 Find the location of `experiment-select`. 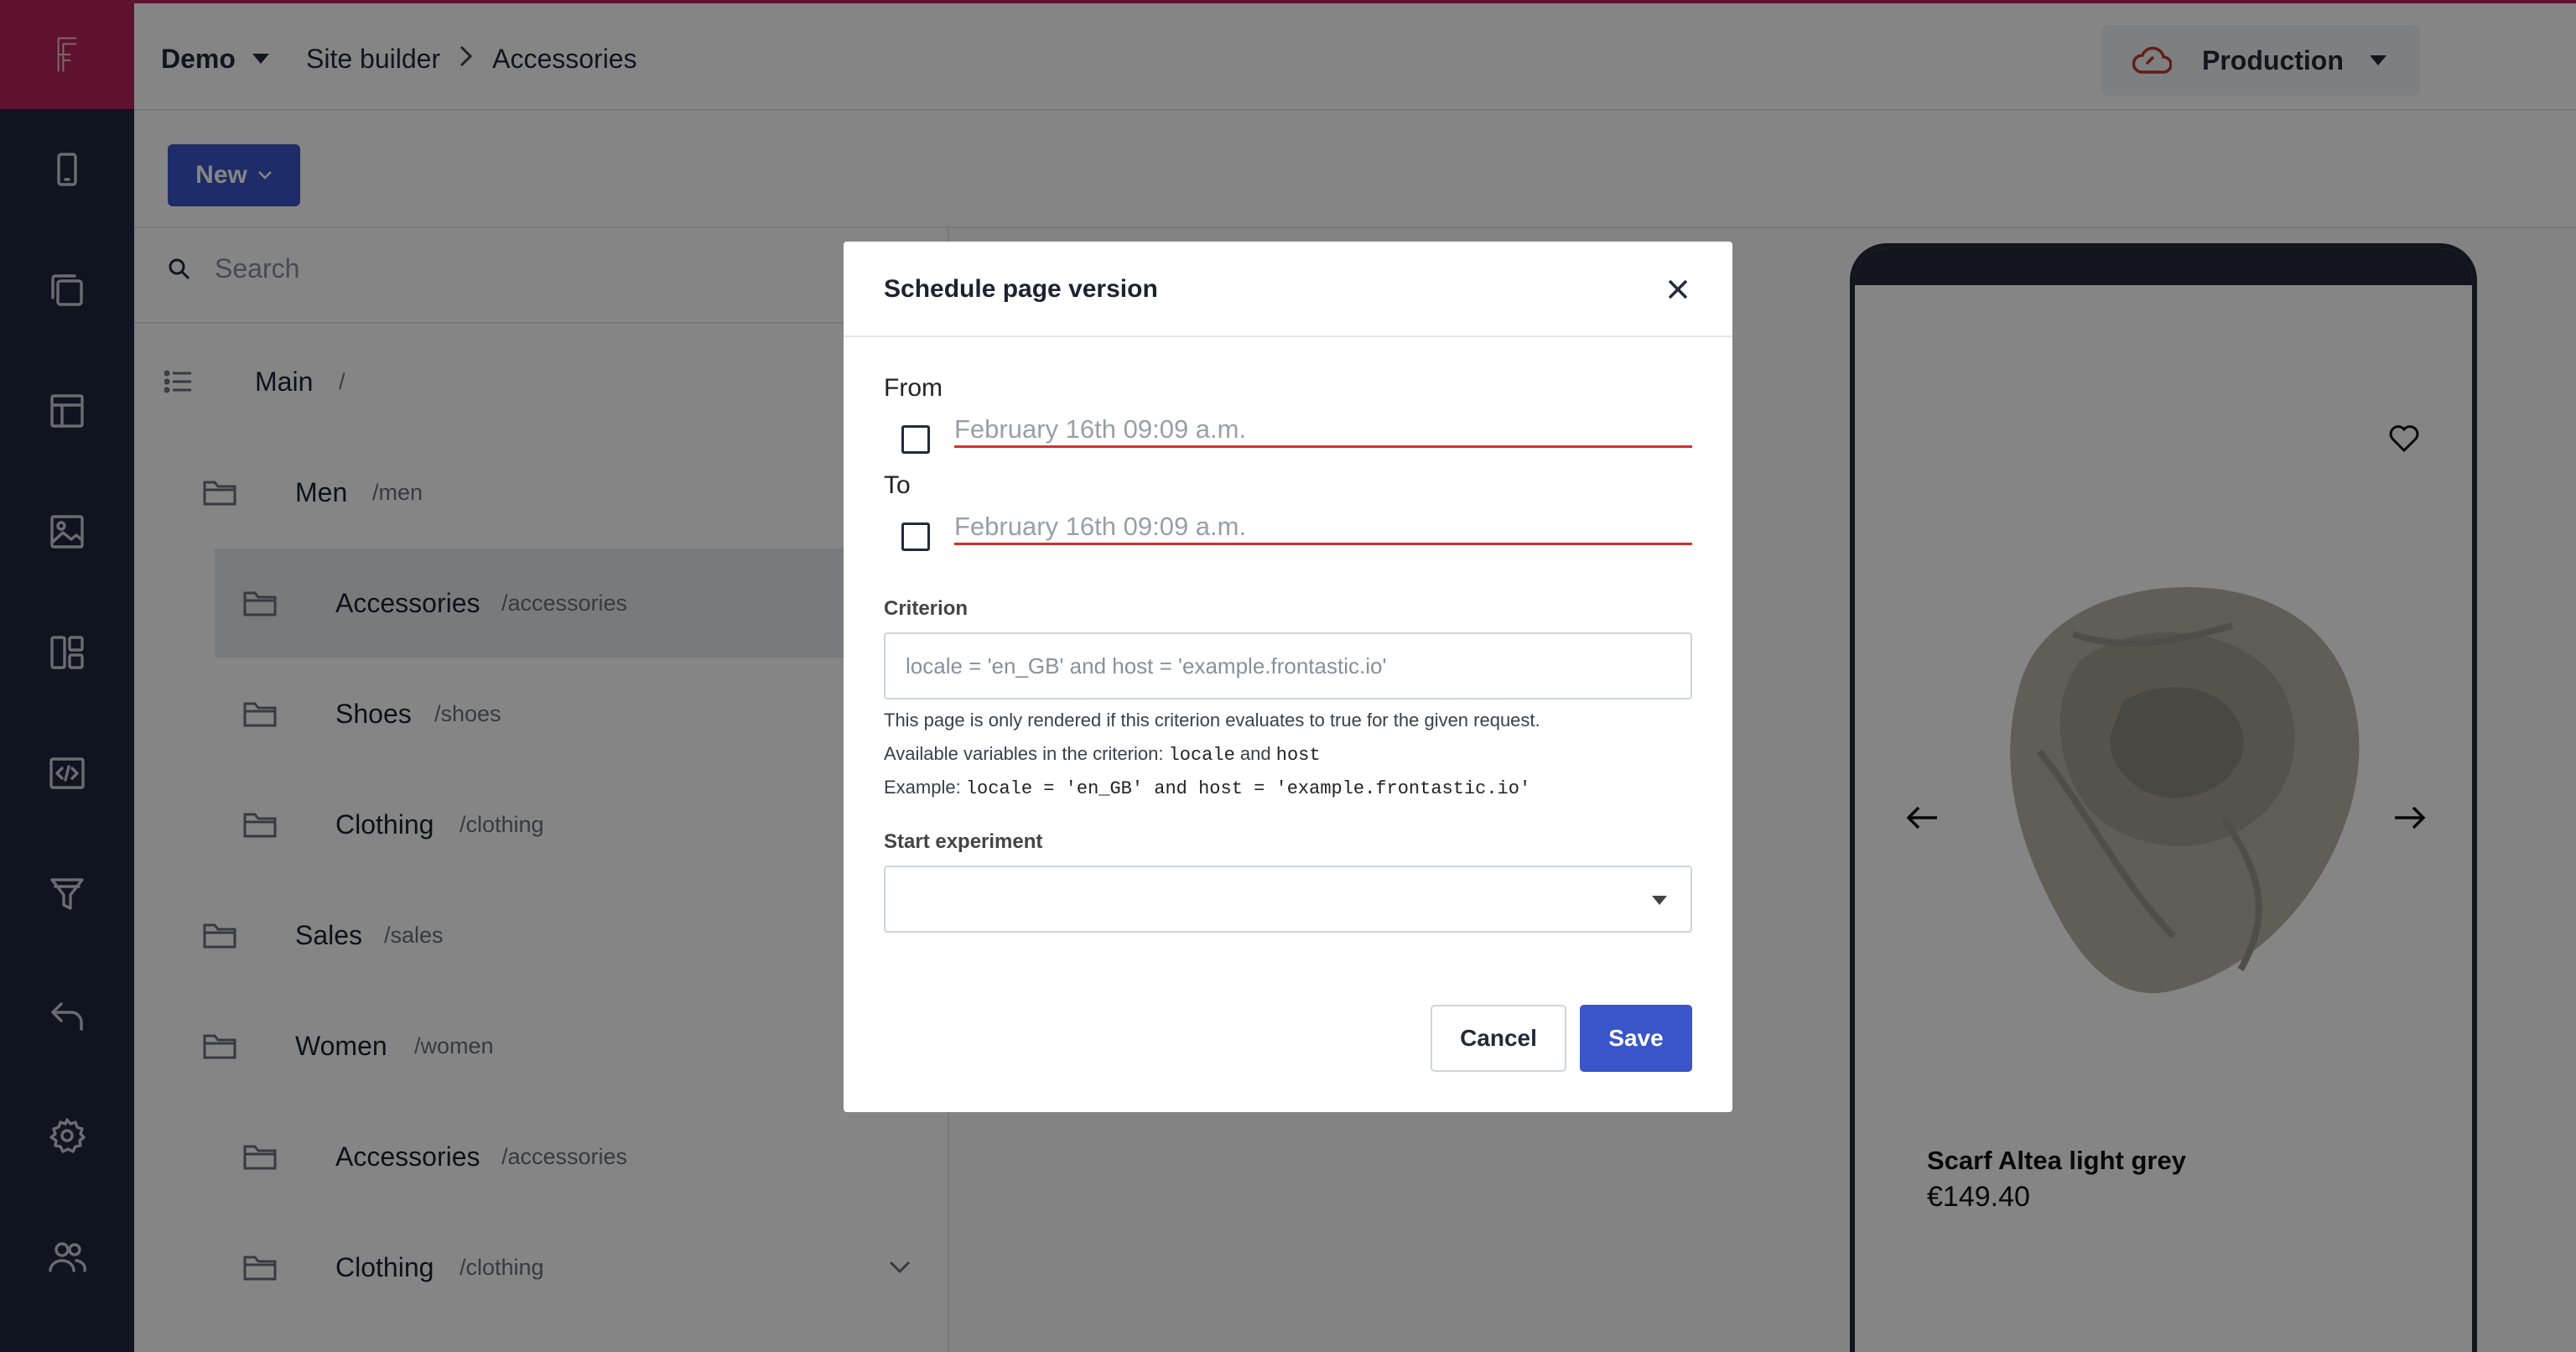

experiment-select is located at coordinates (1288, 900).